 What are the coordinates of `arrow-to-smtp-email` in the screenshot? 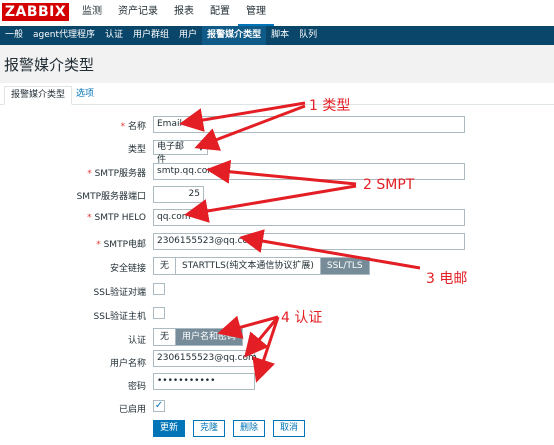 It's located at (330, 249).